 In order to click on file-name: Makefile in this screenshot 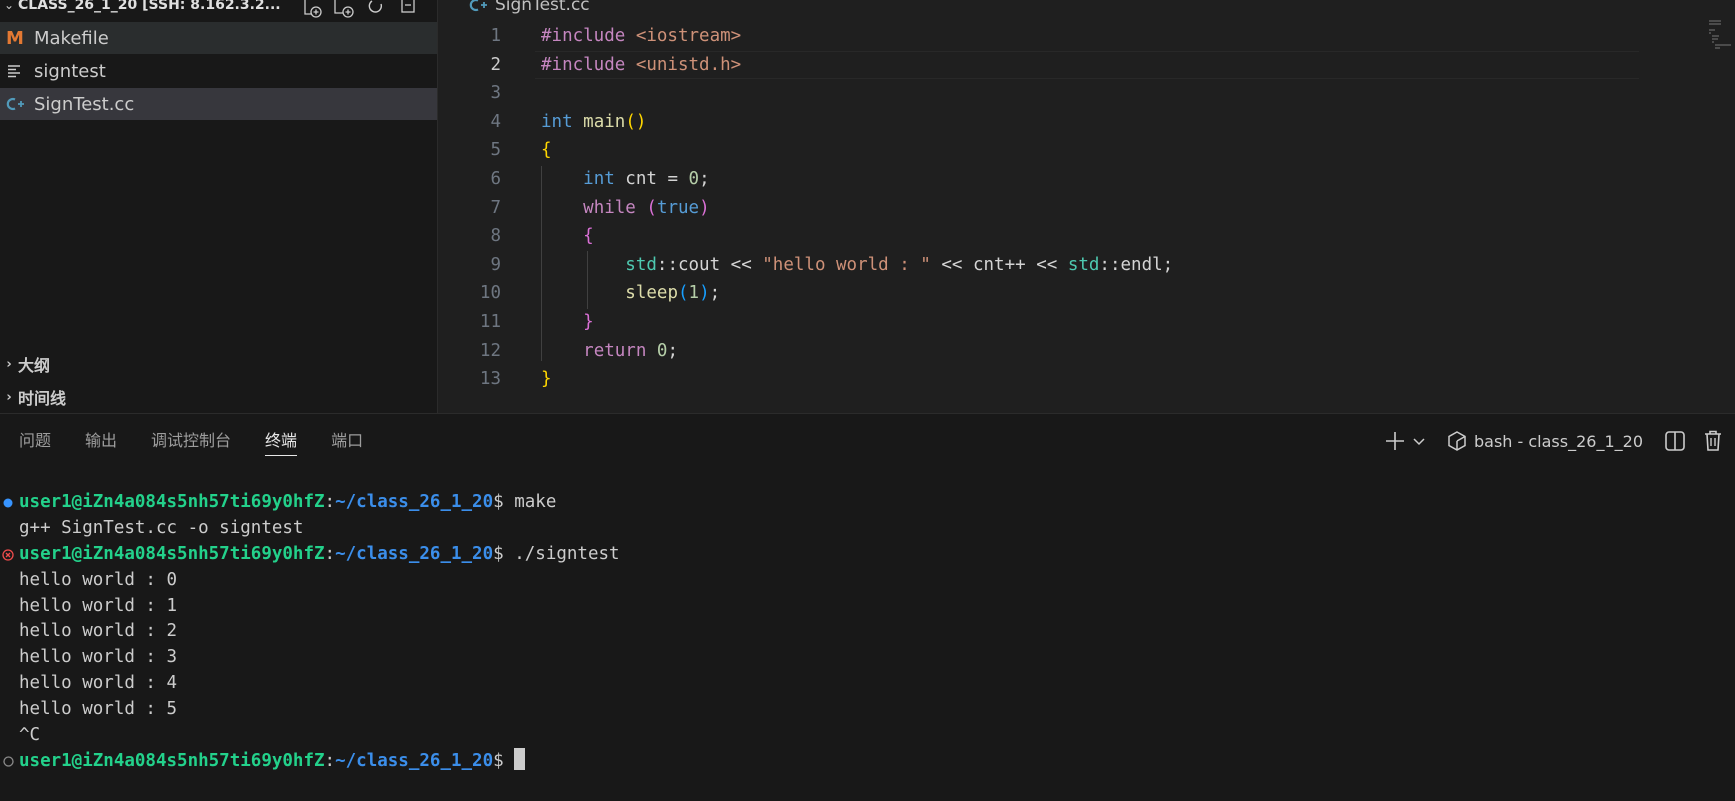, I will do `click(71, 38)`.